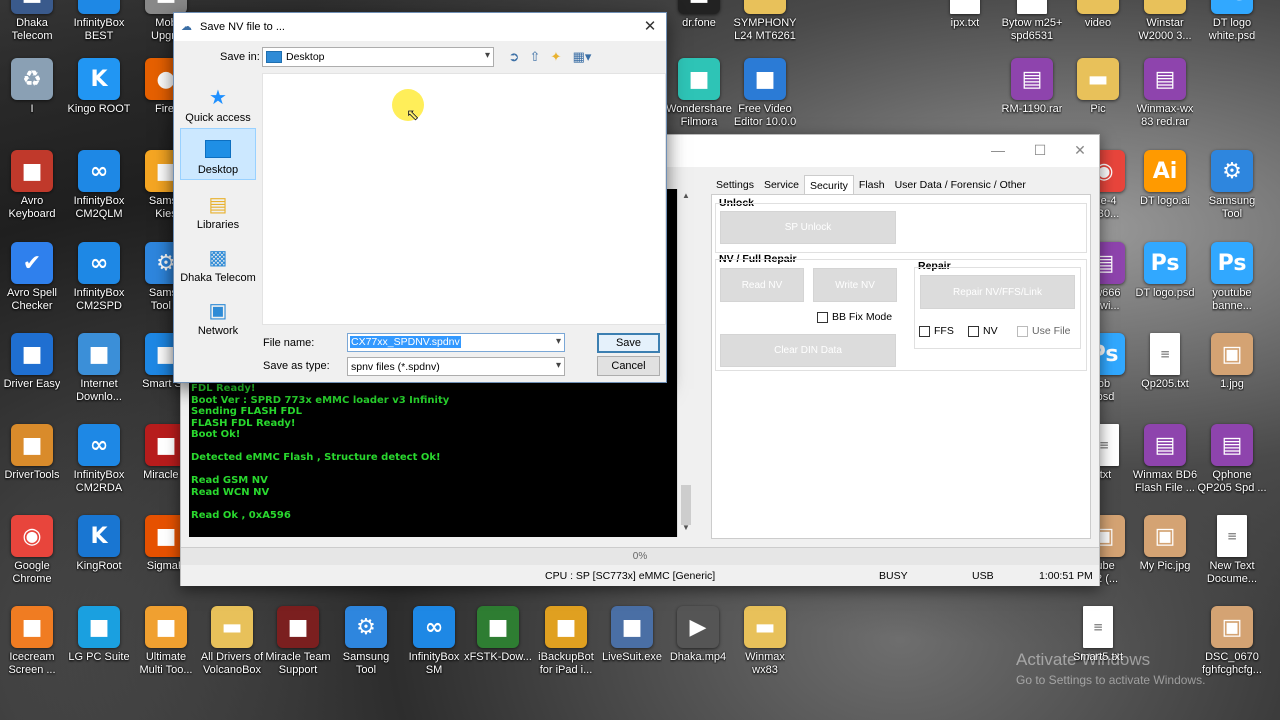 The width and height of the screenshot is (1280, 720). What do you see at coordinates (1165, 93) in the screenshot?
I see `desktop-shortcut: ▤ Winmax-wx 83 red.rar` at bounding box center [1165, 93].